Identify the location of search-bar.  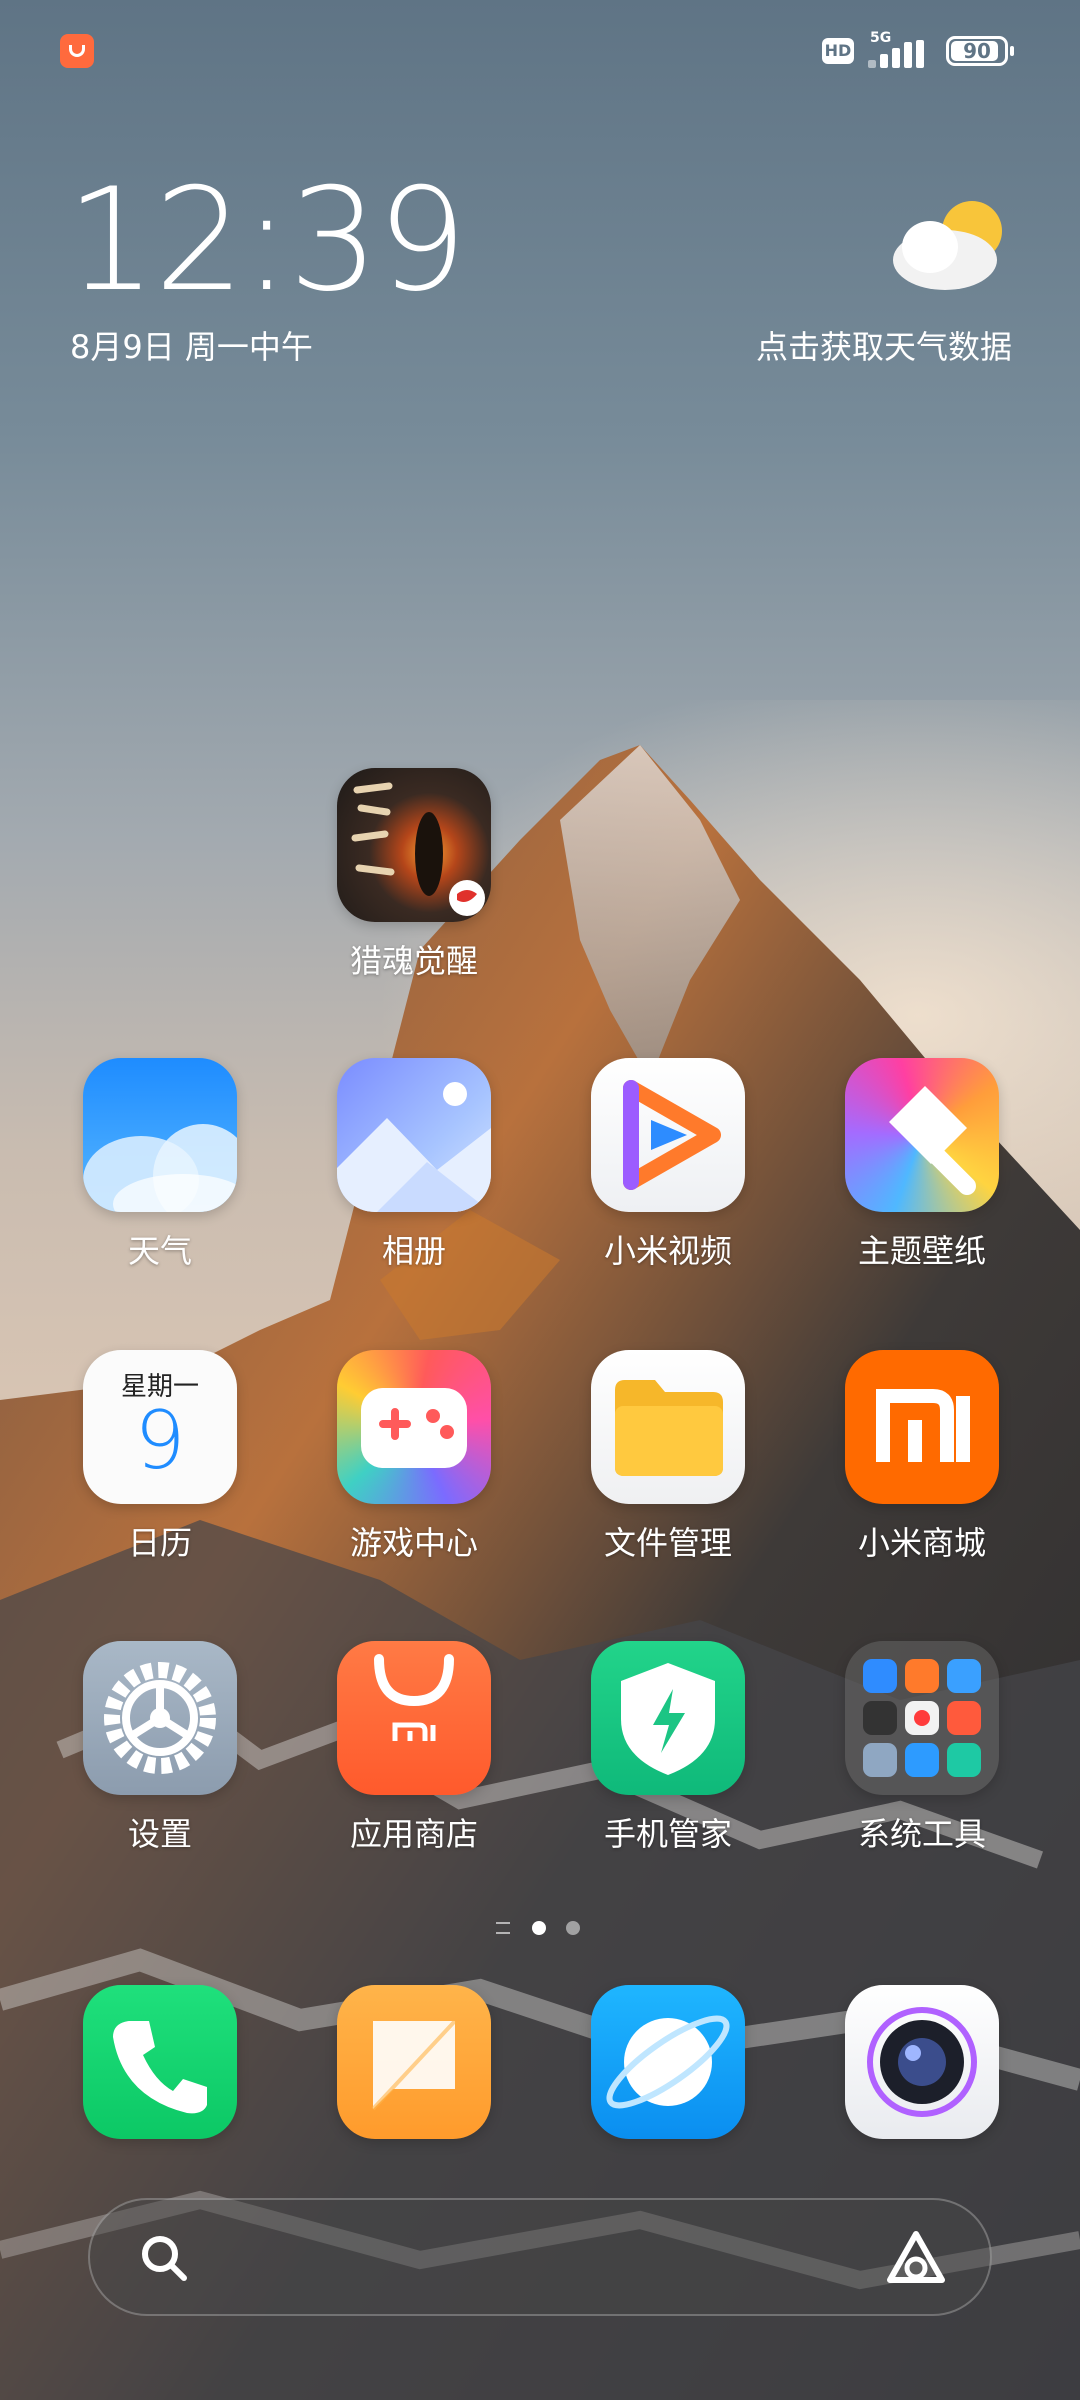
(540, 2257).